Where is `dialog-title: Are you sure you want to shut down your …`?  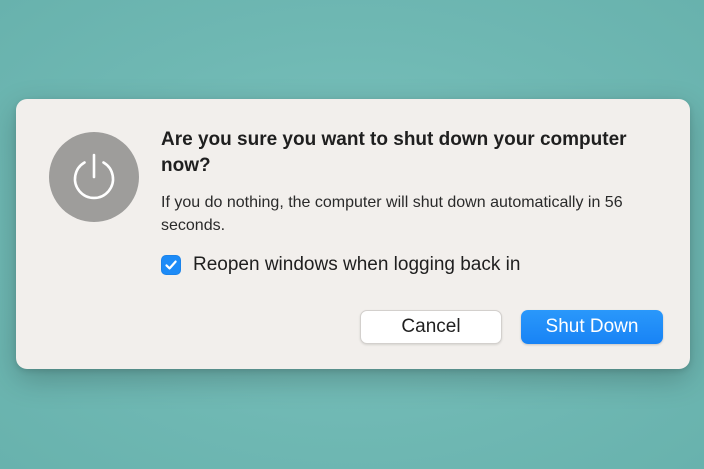
dialog-title: Are you sure you want to shut down your … is located at coordinates (394, 152).